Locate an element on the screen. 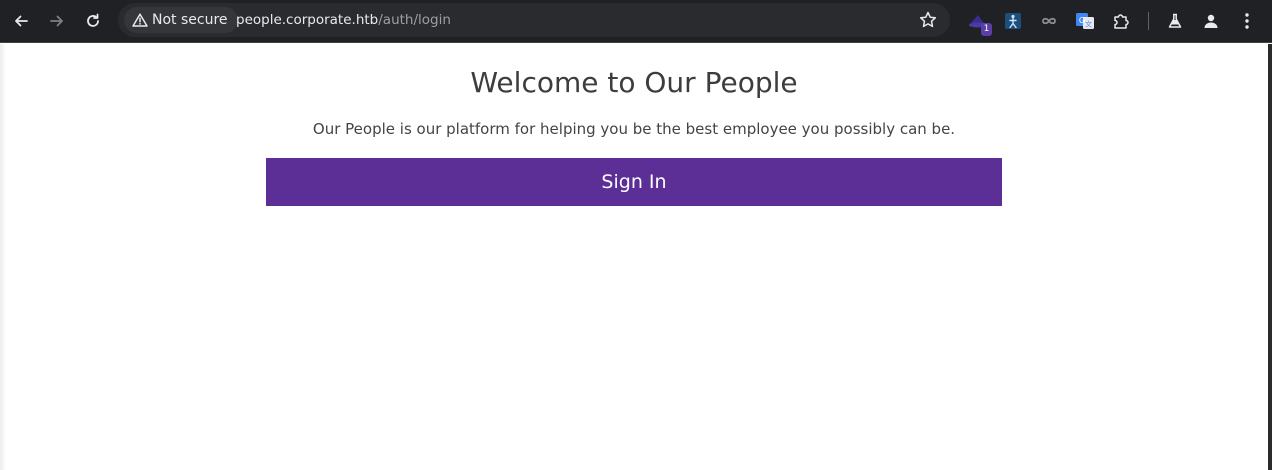 The width and height of the screenshot is (1272, 470). reload-icon is located at coordinates (93, 20).